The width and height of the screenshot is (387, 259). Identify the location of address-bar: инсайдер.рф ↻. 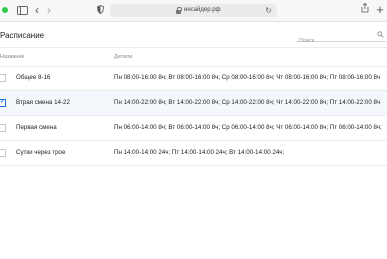
(193, 10).